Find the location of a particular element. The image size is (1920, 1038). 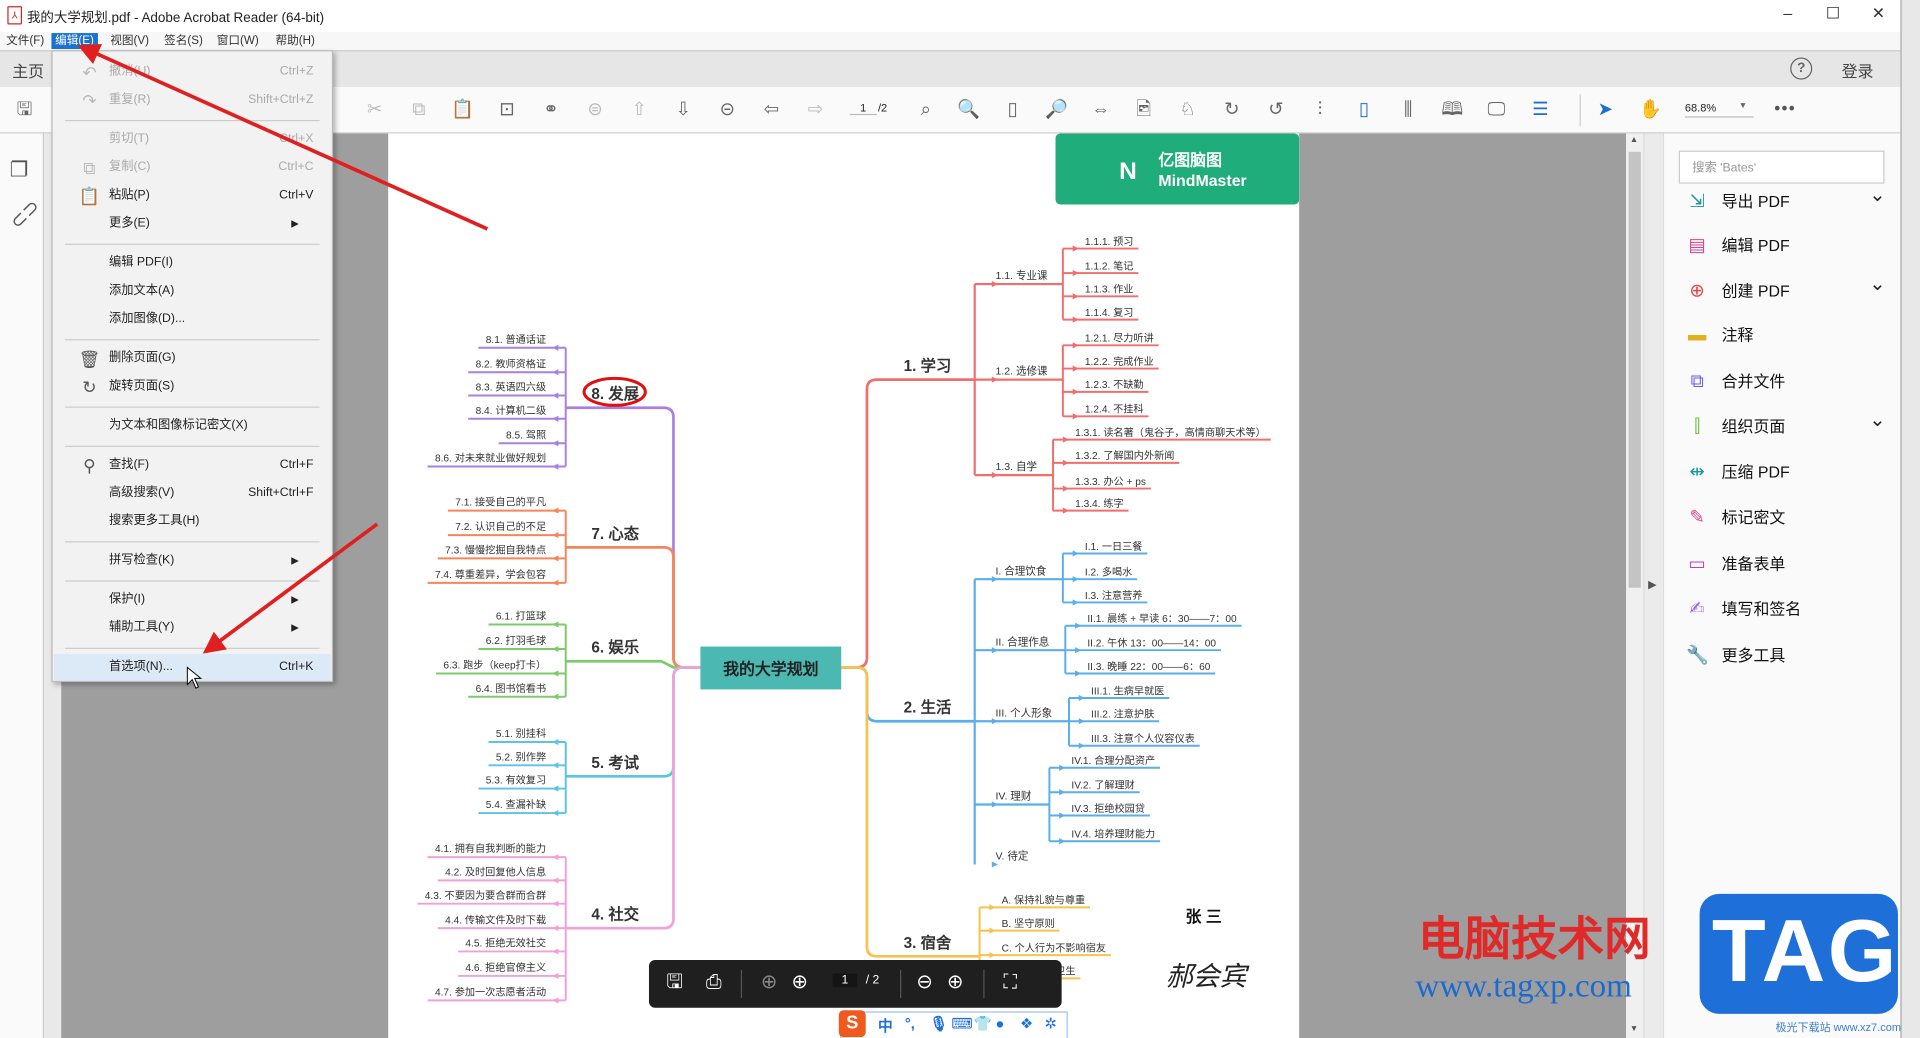

menu-item-18: 首选项(N)... Ctrl+K is located at coordinates (192, 667).